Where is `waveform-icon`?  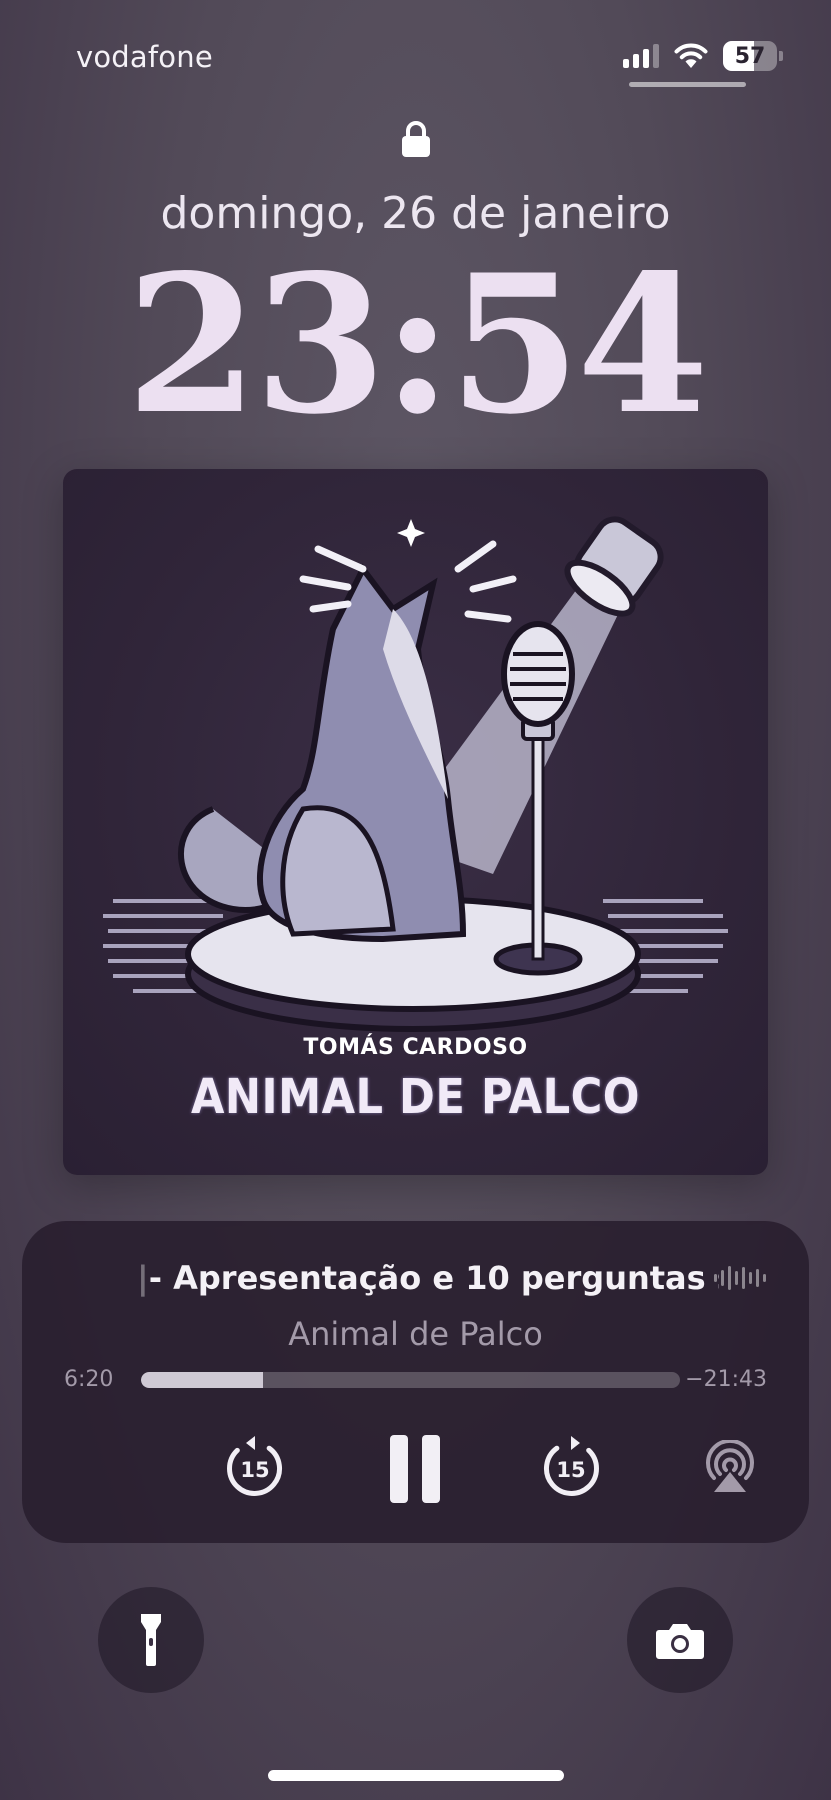 waveform-icon is located at coordinates (740, 1278).